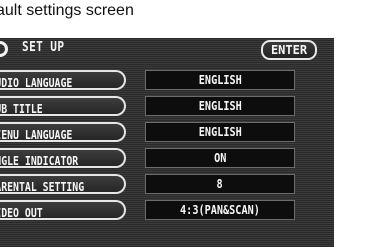 The width and height of the screenshot is (376, 247). I want to click on setting-row-parental-setting: ARENTAL SETTING 8, so click(167, 184).